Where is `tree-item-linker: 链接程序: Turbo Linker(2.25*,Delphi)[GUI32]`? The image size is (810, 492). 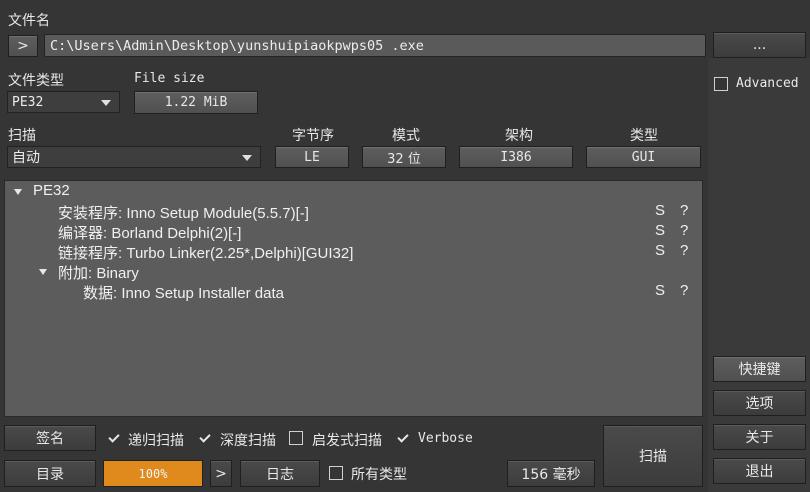 tree-item-linker: 链接程序: Turbo Linker(2.25*,Delphi)[GUI32] is located at coordinates (205, 252).